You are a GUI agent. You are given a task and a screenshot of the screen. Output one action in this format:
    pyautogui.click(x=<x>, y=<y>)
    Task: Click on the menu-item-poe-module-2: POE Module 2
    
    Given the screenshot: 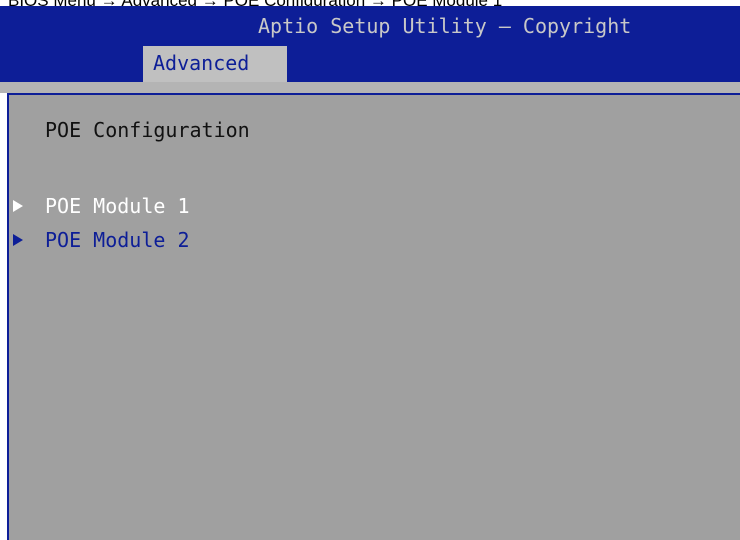 What is the action you would take?
    pyautogui.click(x=163, y=241)
    